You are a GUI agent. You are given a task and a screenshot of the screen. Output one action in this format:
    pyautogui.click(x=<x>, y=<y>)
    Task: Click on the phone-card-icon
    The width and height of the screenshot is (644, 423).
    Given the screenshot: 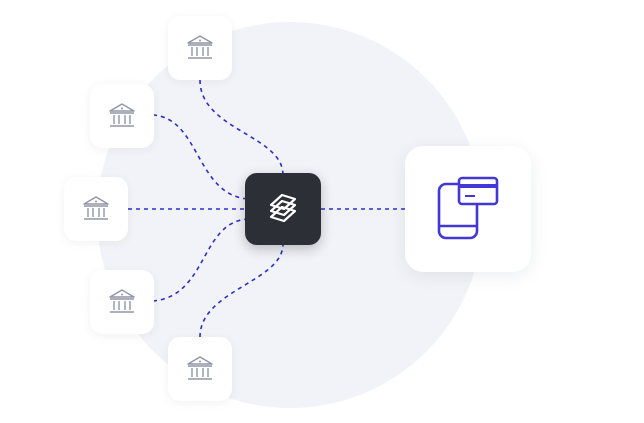 What is the action you would take?
    pyautogui.click(x=468, y=208)
    